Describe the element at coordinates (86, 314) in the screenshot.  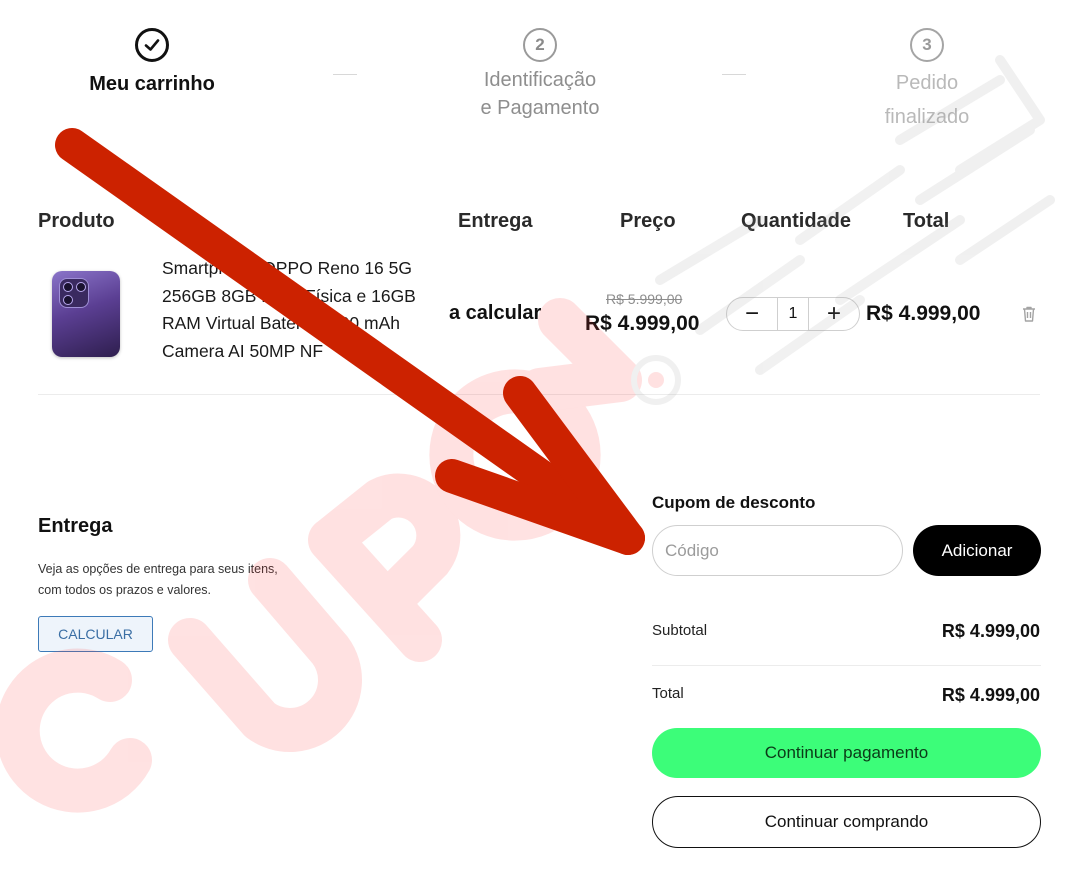
I see `product-image` at that location.